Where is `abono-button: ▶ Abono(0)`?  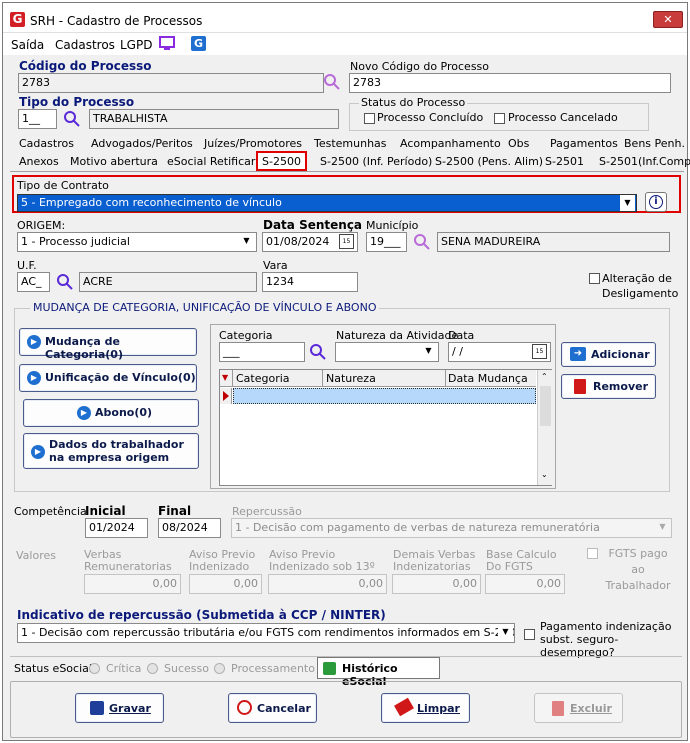 abono-button: ▶ Abono(0) is located at coordinates (111, 413).